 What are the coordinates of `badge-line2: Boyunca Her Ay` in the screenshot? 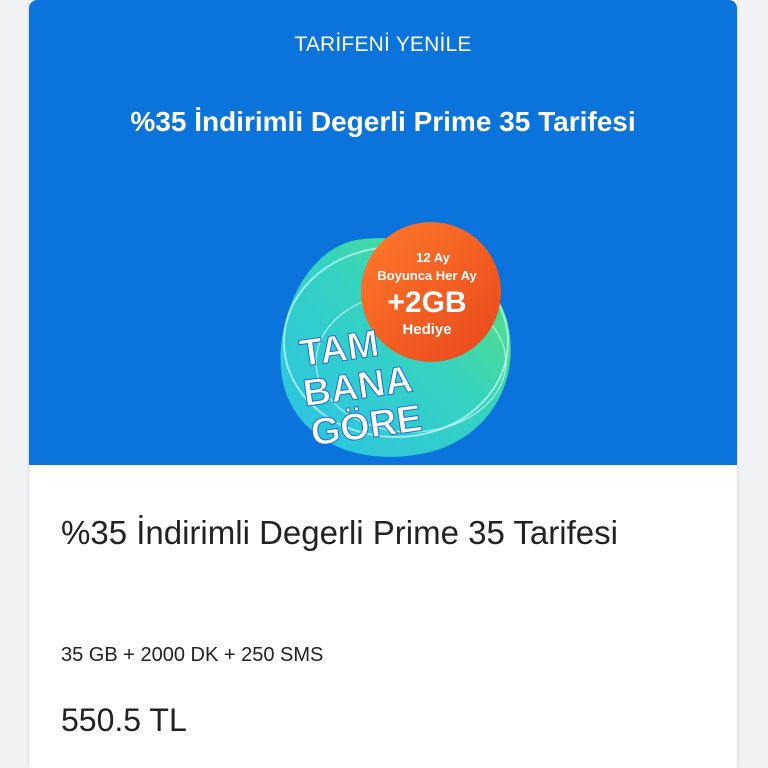 It's located at (427, 275).